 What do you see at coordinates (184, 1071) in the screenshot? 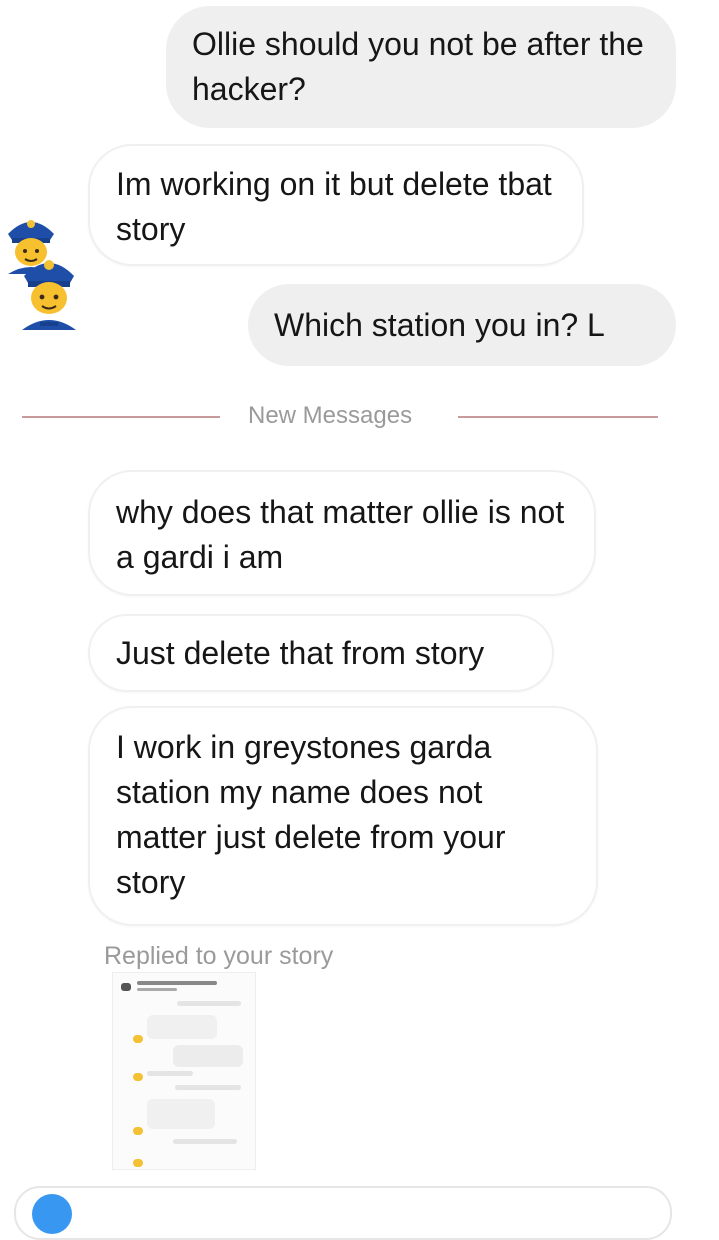
I see `story-thumbnail` at bounding box center [184, 1071].